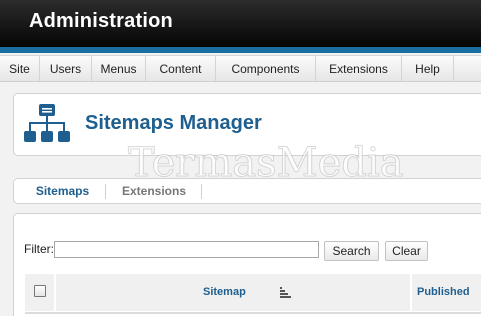 The image size is (481, 316). What do you see at coordinates (66, 68) in the screenshot?
I see `menu-item-users: Users` at bounding box center [66, 68].